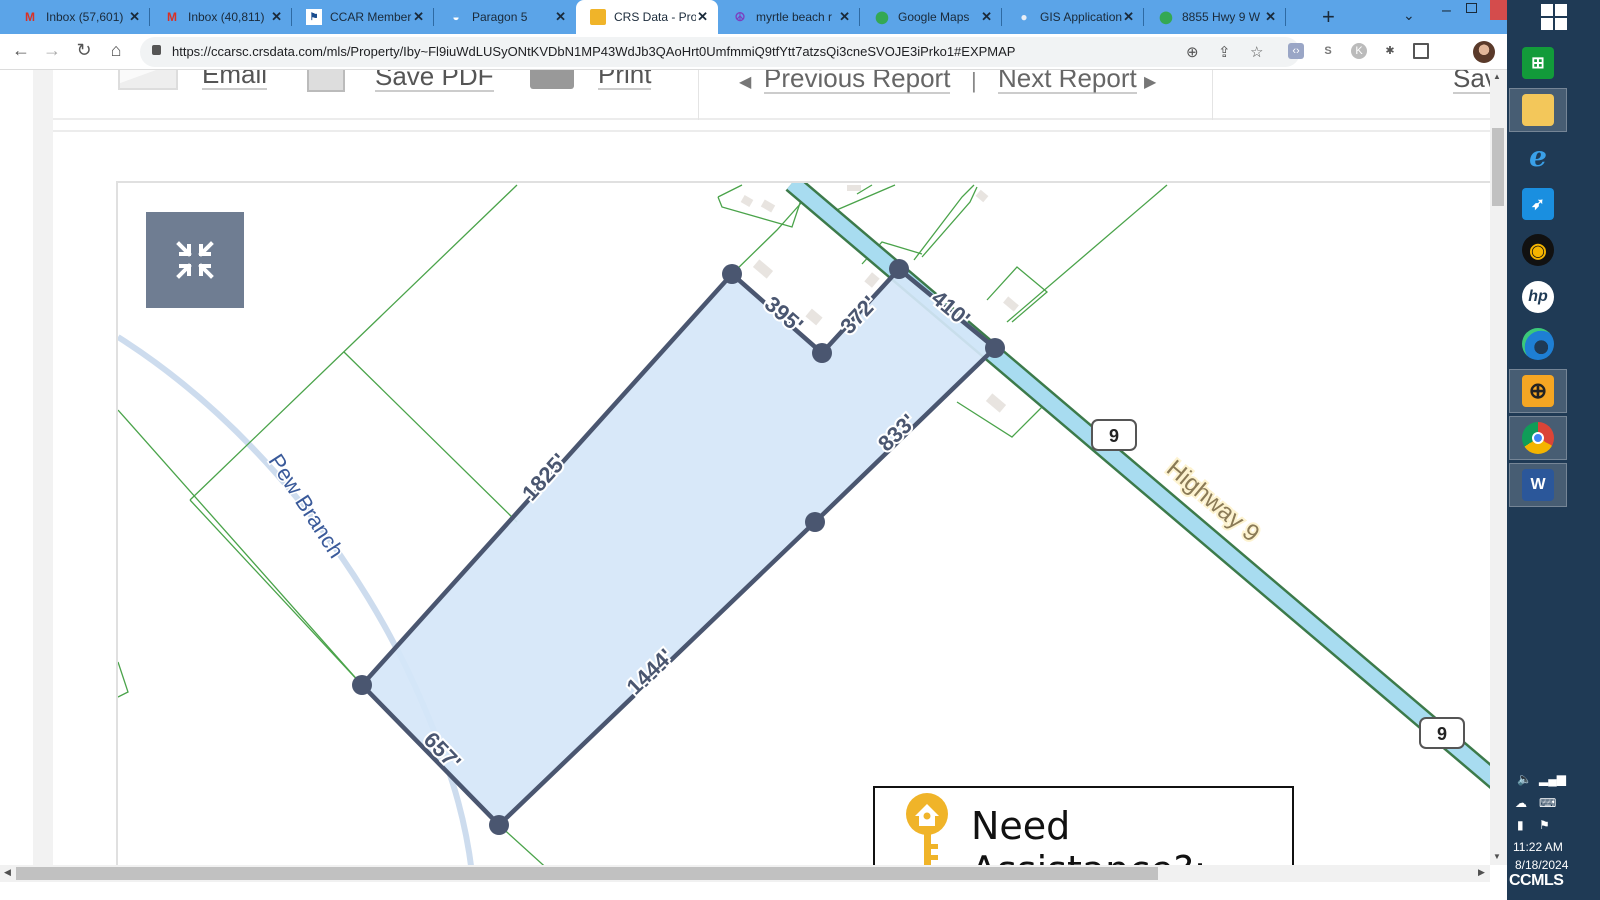 Image resolution: width=1600 pixels, height=900 pixels. I want to click on exit-fullscreen-button, so click(195, 260).